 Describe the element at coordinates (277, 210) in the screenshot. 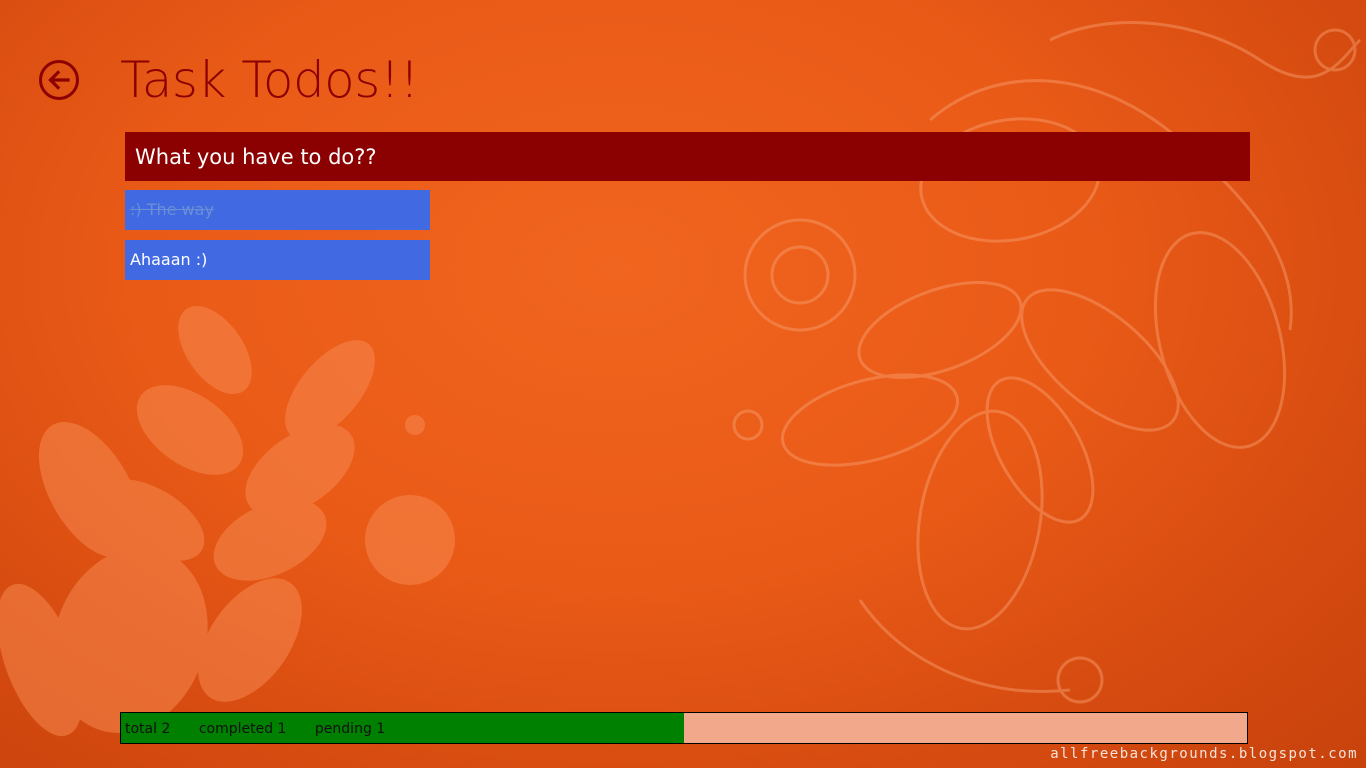

I see `todo-item: :) The way` at that location.